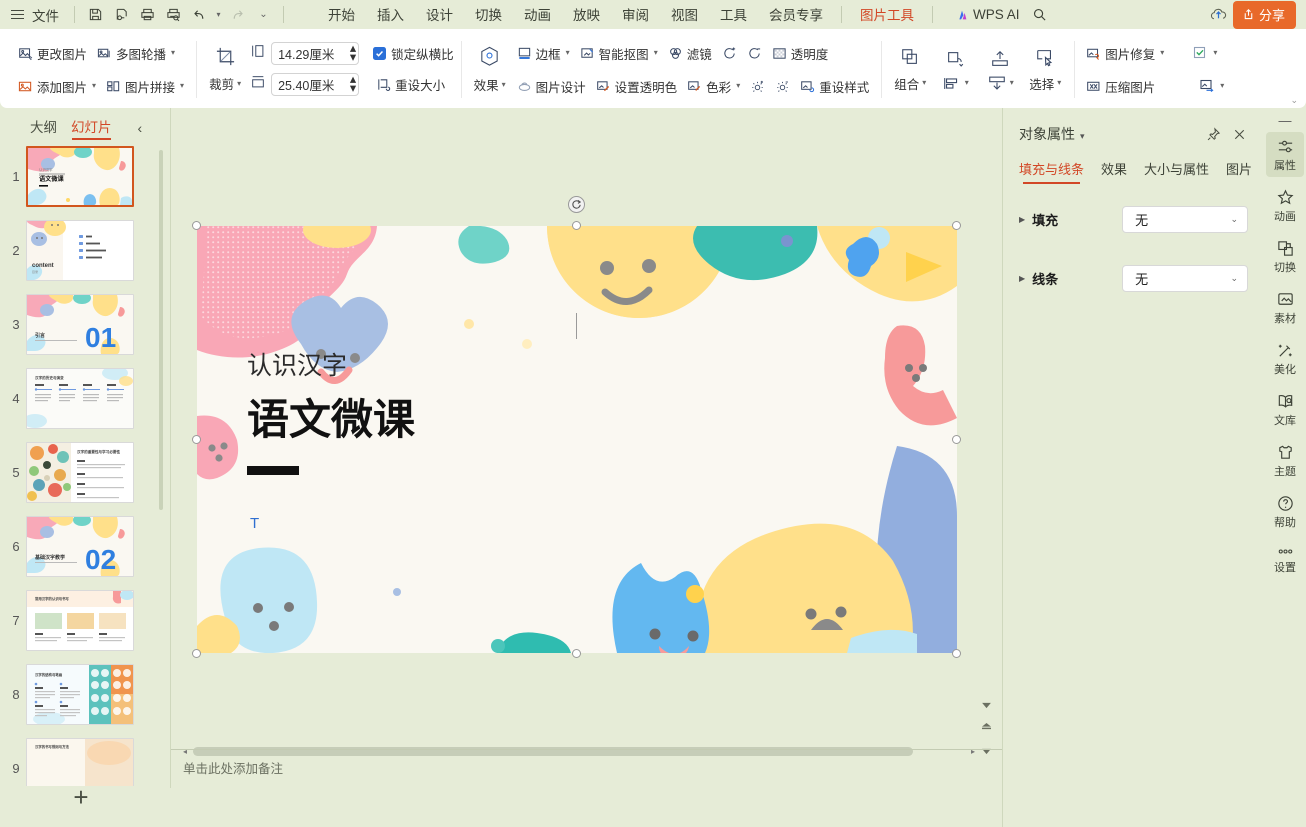 This screenshot has width=1306, height=827. I want to click on crop-button: 裁剪 ▾, so click(225, 70).